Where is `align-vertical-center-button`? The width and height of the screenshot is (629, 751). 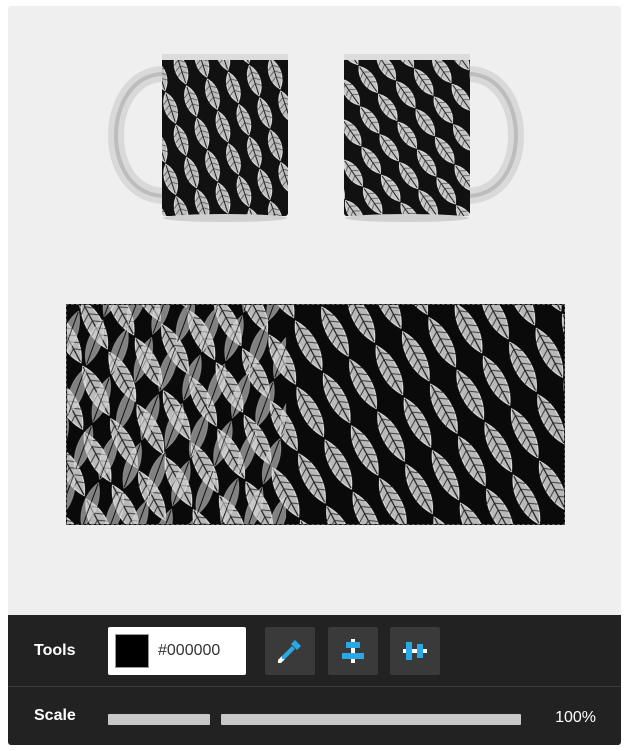 align-vertical-center-button is located at coordinates (353, 651).